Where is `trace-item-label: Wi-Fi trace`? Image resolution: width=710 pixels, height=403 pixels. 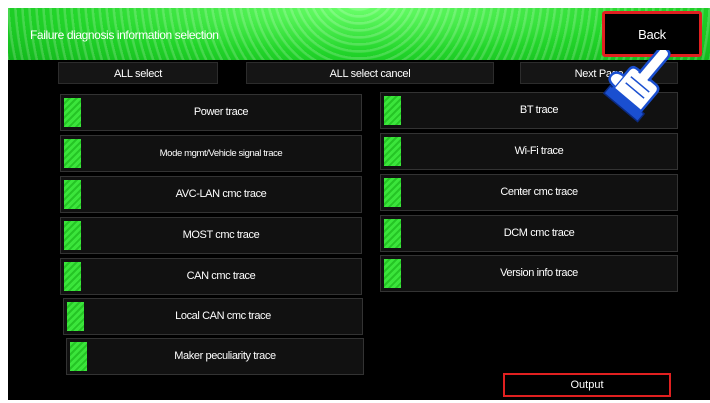
trace-item-label: Wi-Fi trace is located at coordinates (539, 151).